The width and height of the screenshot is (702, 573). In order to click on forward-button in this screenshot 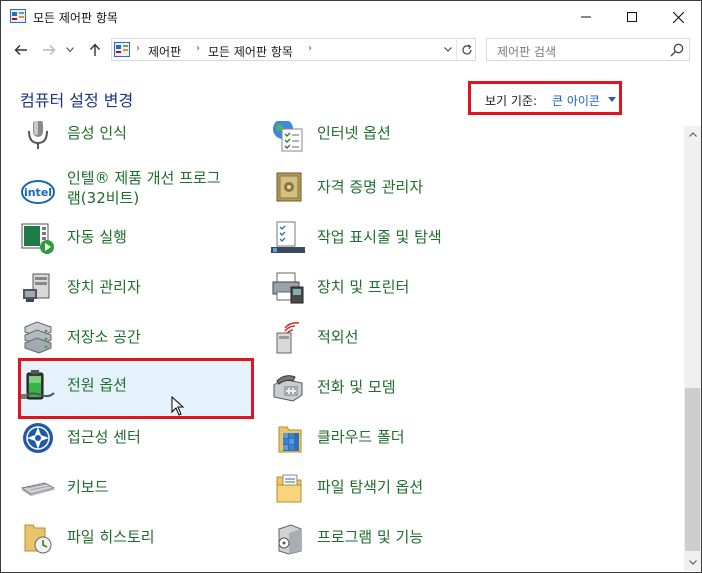, I will do `click(49, 50)`.